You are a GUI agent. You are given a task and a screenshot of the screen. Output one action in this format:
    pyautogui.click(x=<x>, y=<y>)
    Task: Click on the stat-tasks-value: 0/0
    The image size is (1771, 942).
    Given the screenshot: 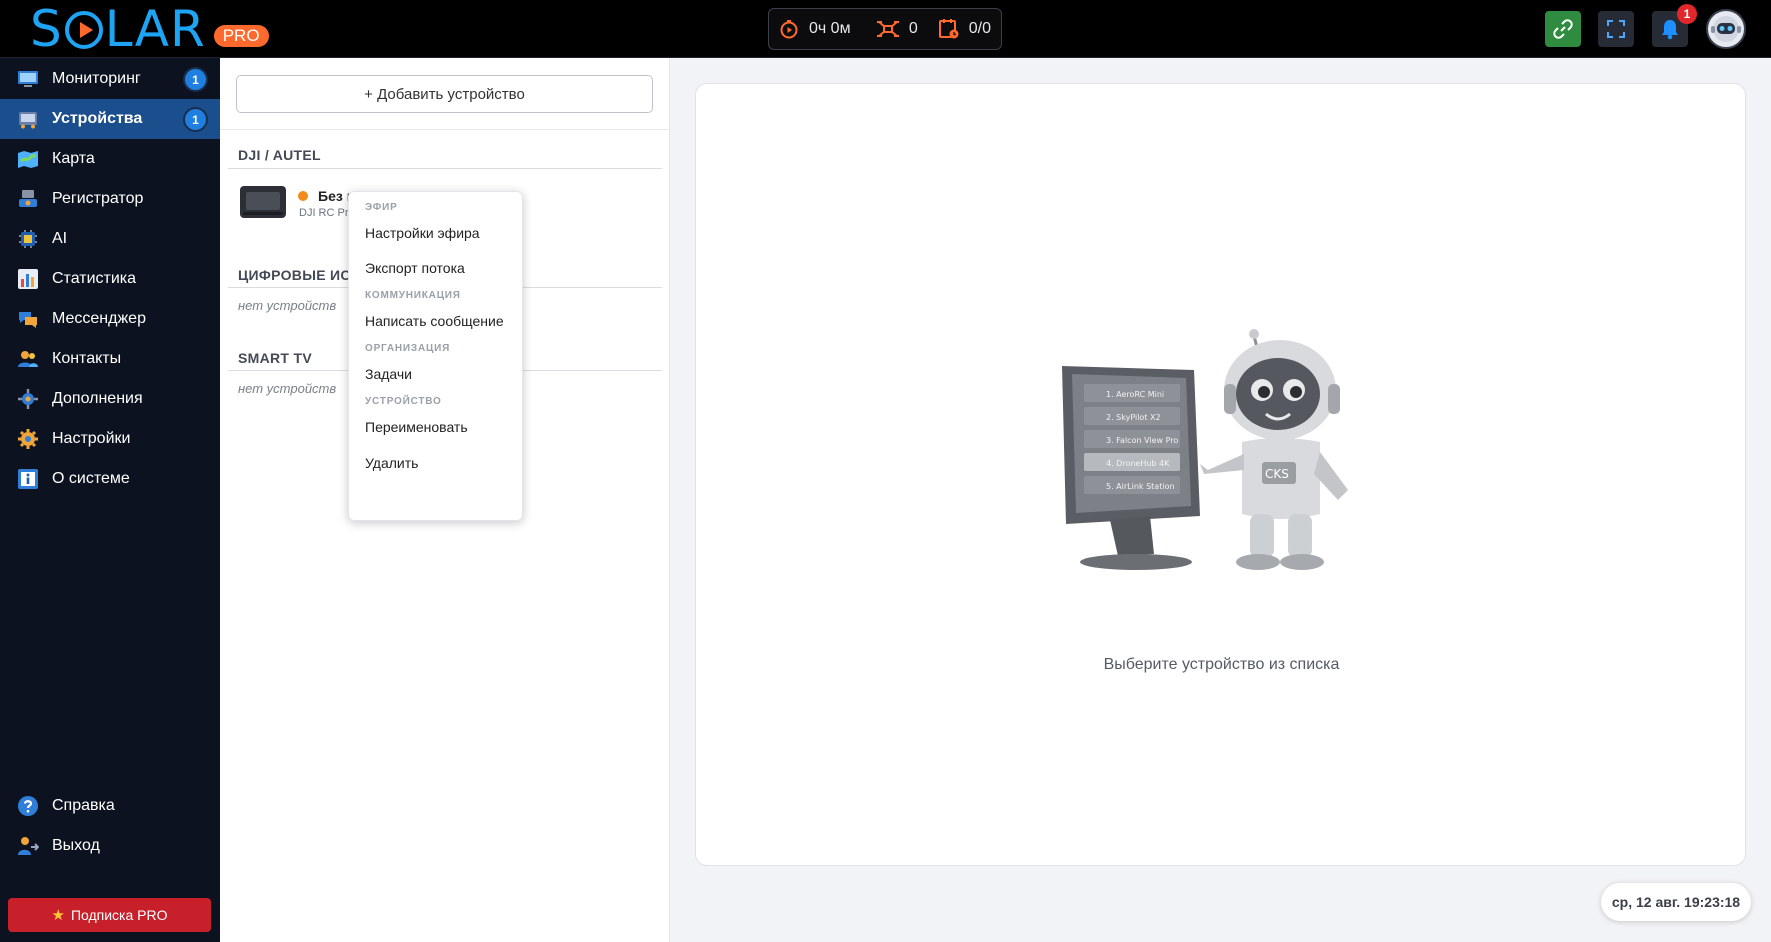 What is the action you would take?
    pyautogui.click(x=979, y=28)
    